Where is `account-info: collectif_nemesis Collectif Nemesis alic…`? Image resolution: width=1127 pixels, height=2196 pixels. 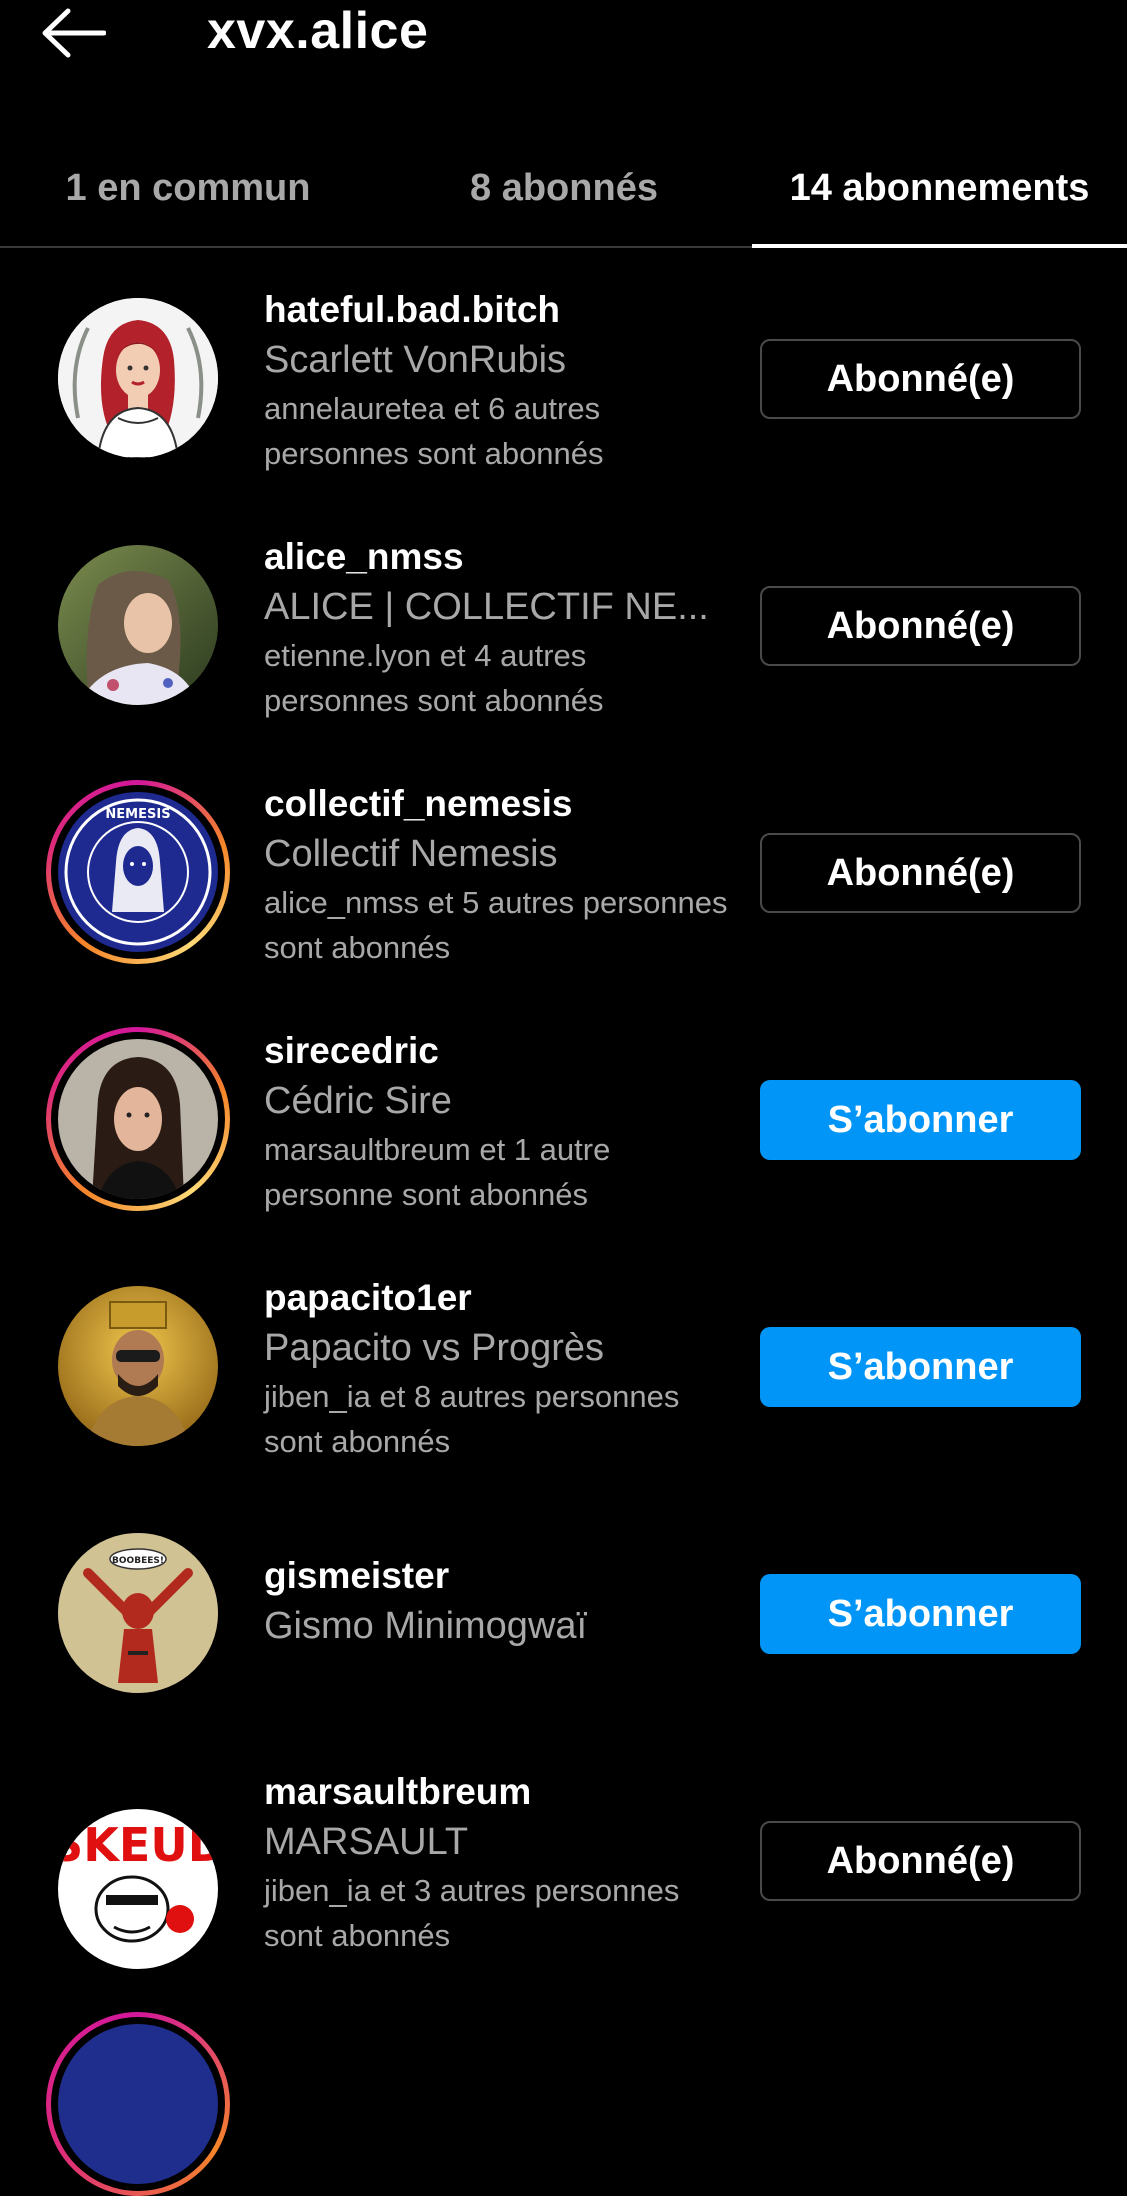 account-info: collectif_nemesis Collectif Nemesis alic… is located at coordinates (499, 875).